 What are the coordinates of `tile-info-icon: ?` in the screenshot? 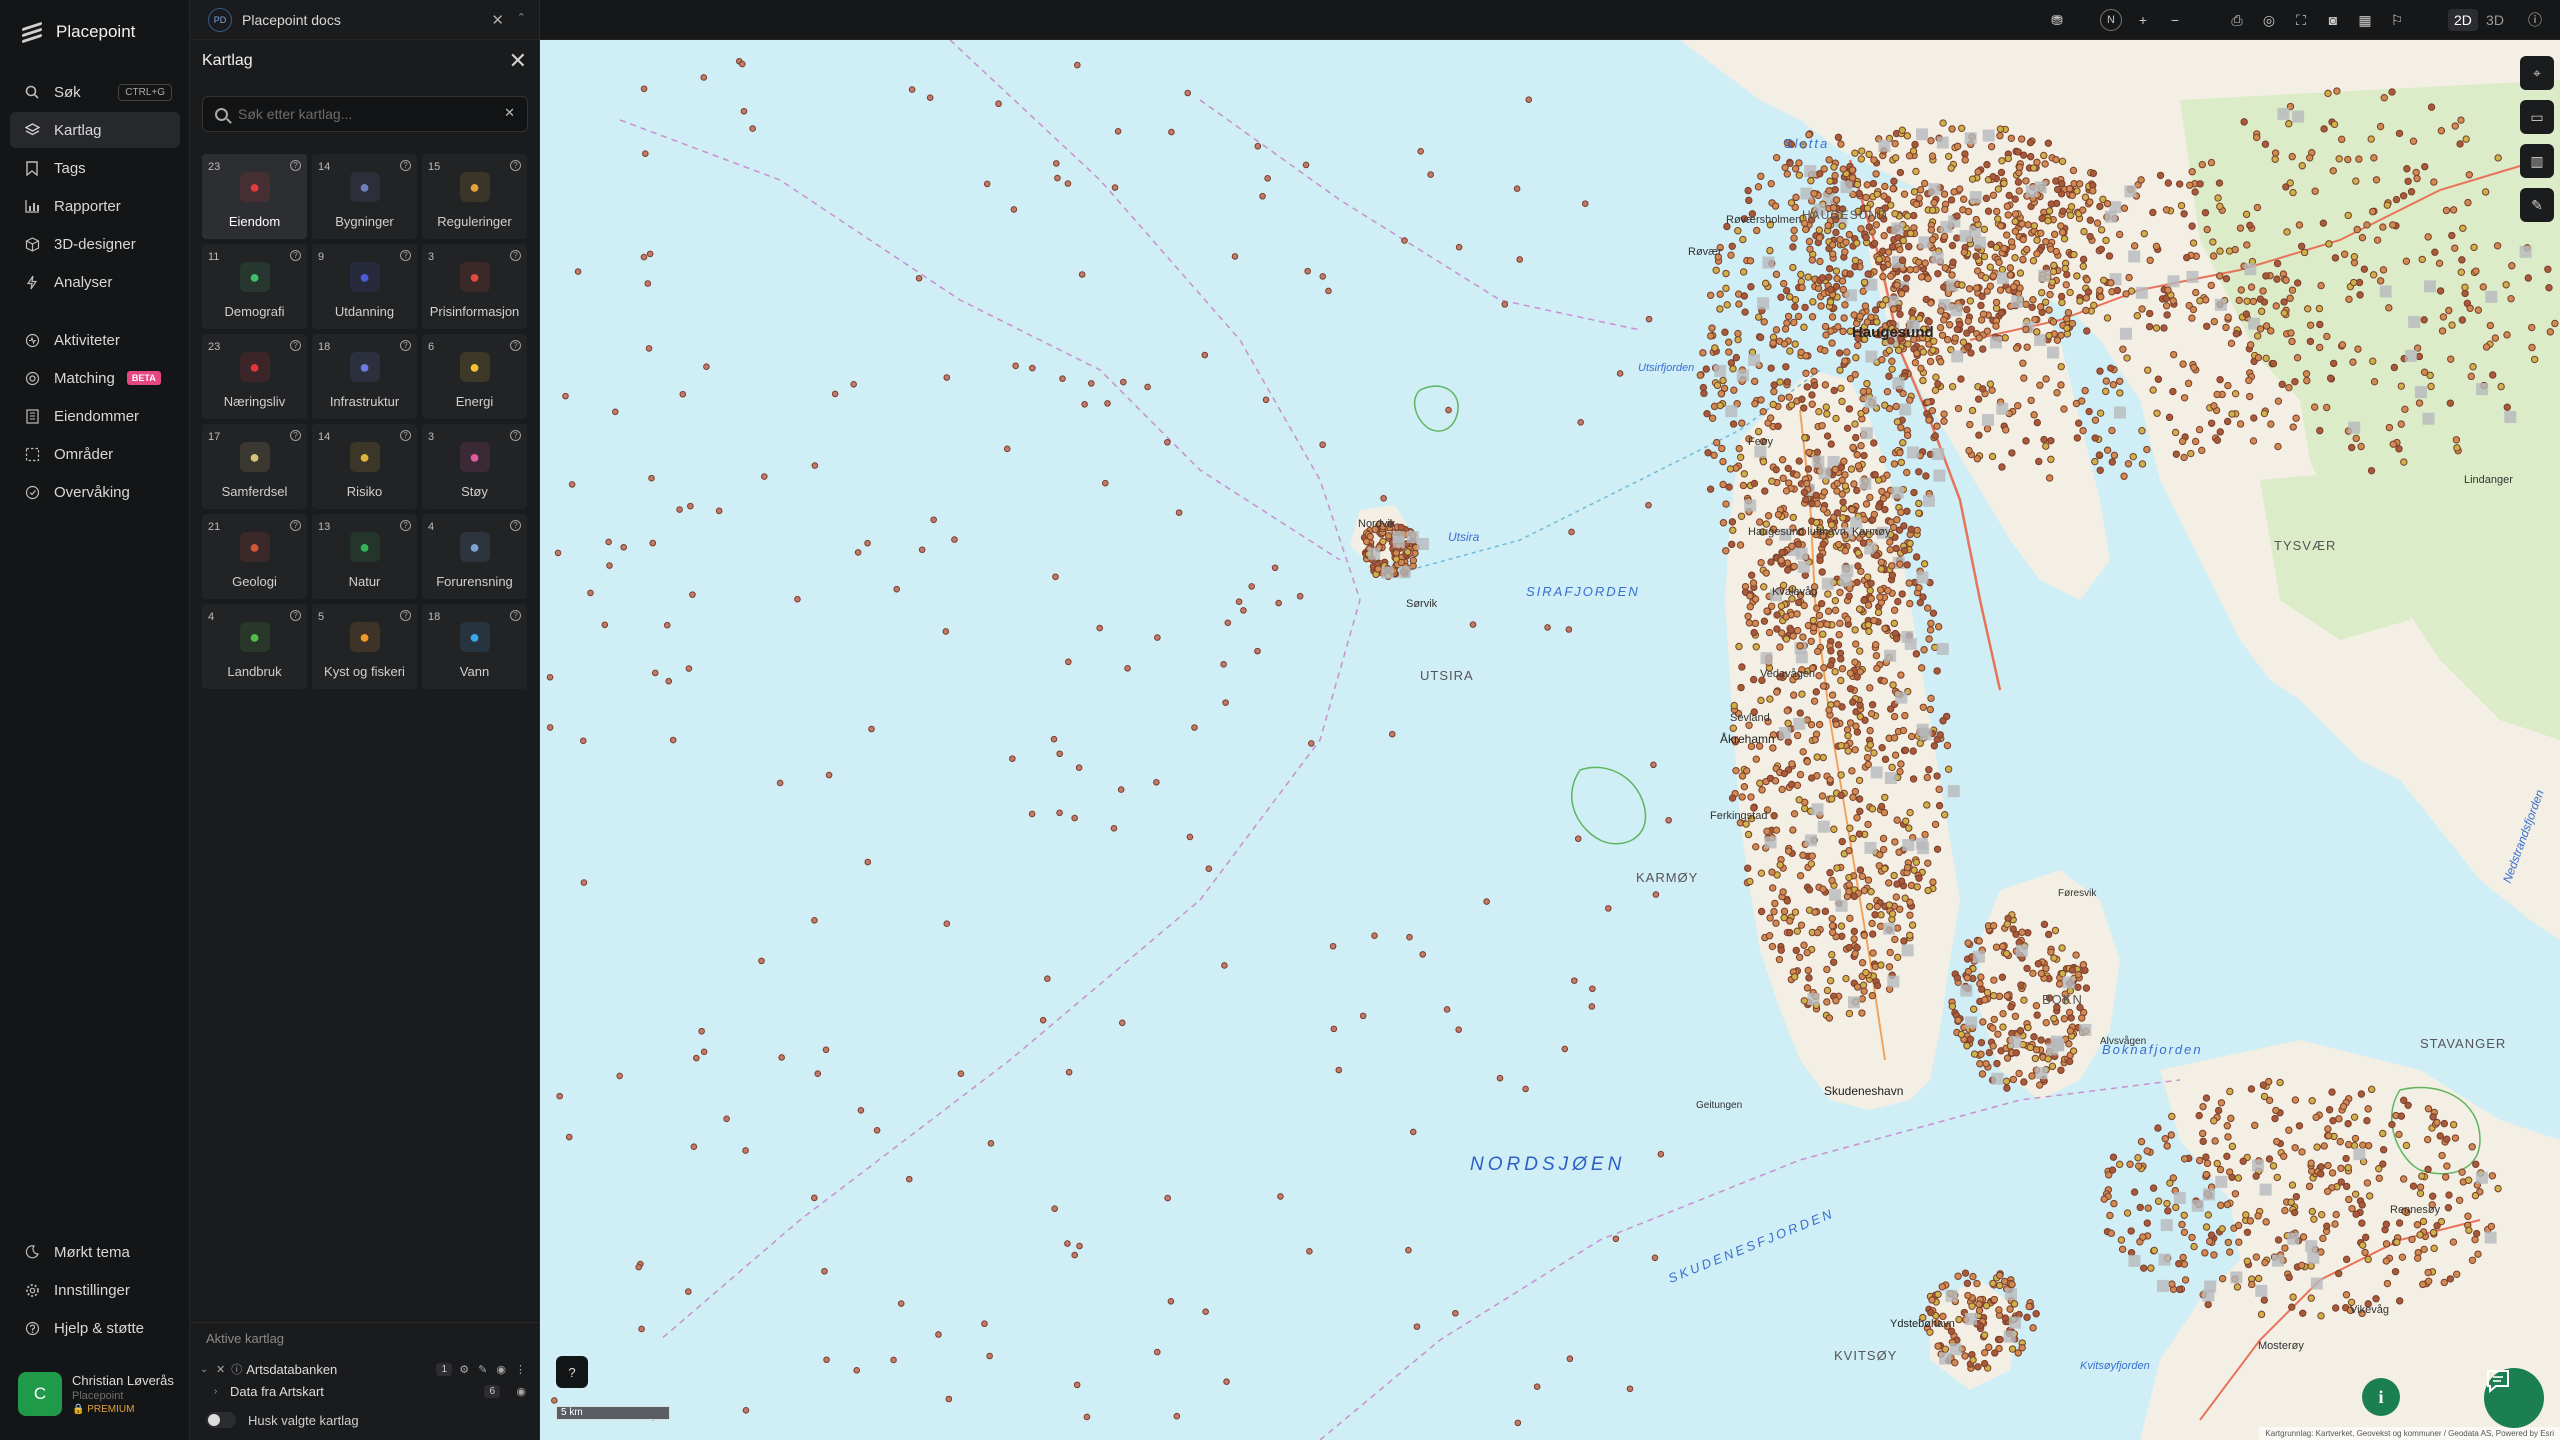 It's located at (295, 345).